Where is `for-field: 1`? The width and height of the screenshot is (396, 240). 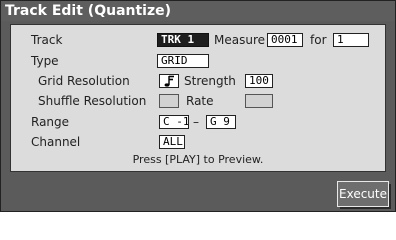
for-field: 1 is located at coordinates (351, 40).